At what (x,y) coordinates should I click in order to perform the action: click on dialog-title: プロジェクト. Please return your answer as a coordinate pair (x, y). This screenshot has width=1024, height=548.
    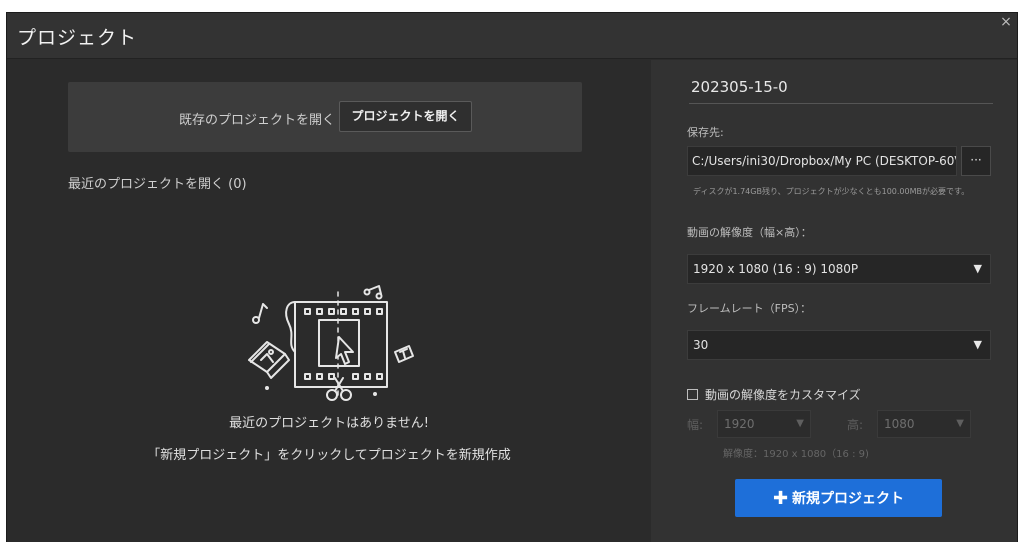
    Looking at the image, I should click on (77, 38).